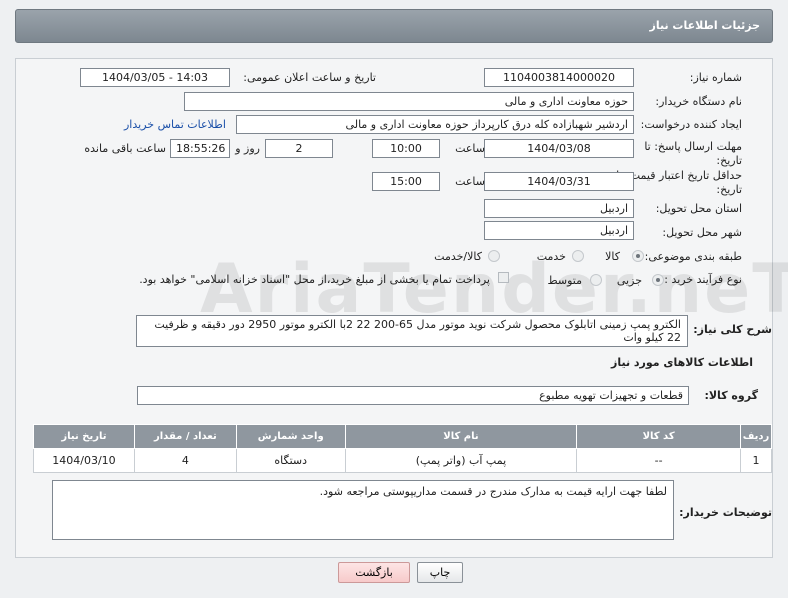  What do you see at coordinates (559, 181) in the screenshot?
I see `validity-date-field: 1404/03/31` at bounding box center [559, 181].